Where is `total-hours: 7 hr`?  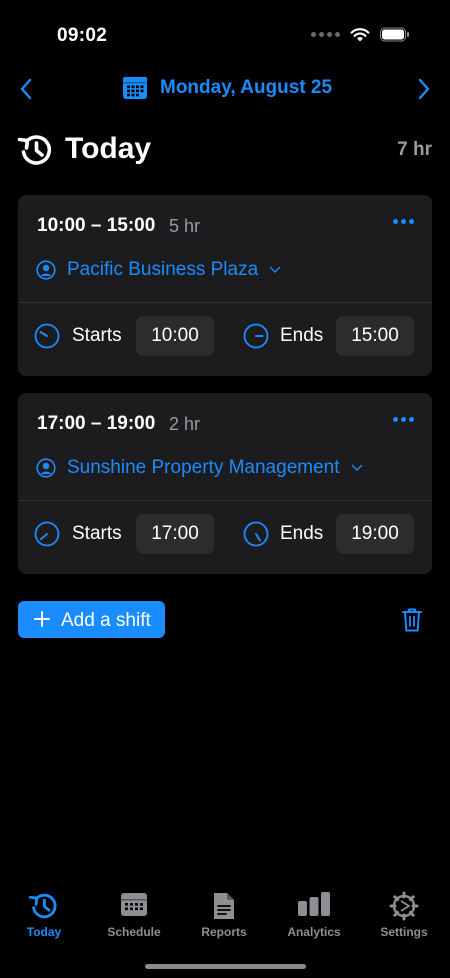 total-hours: 7 hr is located at coordinates (414, 149).